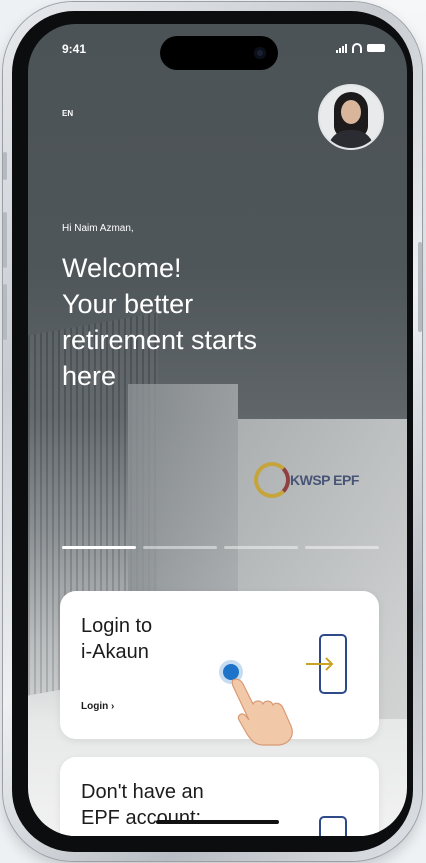 This screenshot has height=863, width=426. I want to click on home-indicator, so click(217, 822).